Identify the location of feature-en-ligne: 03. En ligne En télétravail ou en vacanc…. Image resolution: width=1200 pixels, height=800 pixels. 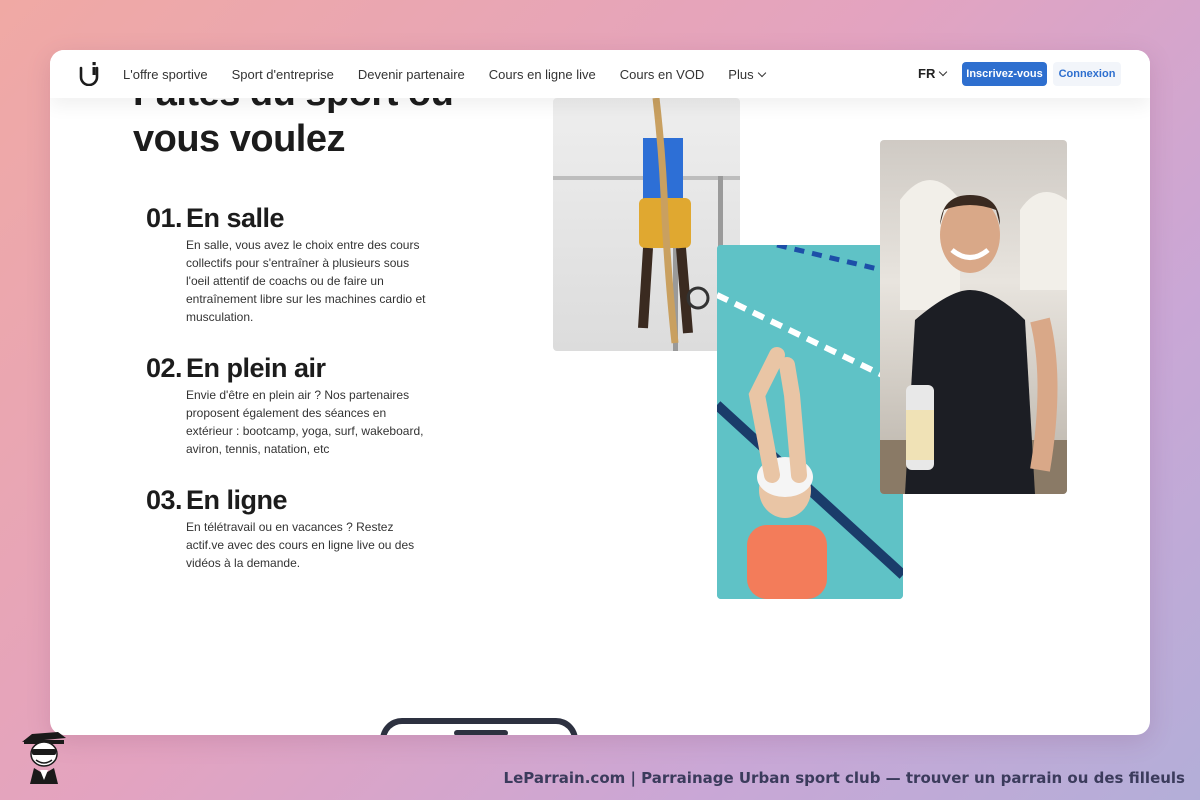
(283, 528).